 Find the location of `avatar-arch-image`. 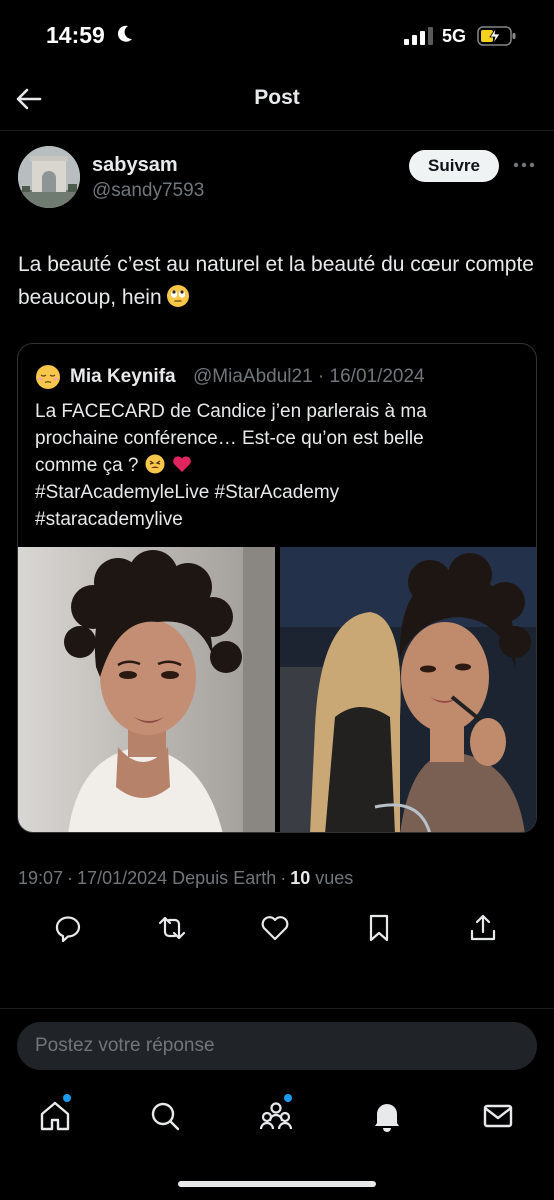

avatar-arch-image is located at coordinates (49, 177).